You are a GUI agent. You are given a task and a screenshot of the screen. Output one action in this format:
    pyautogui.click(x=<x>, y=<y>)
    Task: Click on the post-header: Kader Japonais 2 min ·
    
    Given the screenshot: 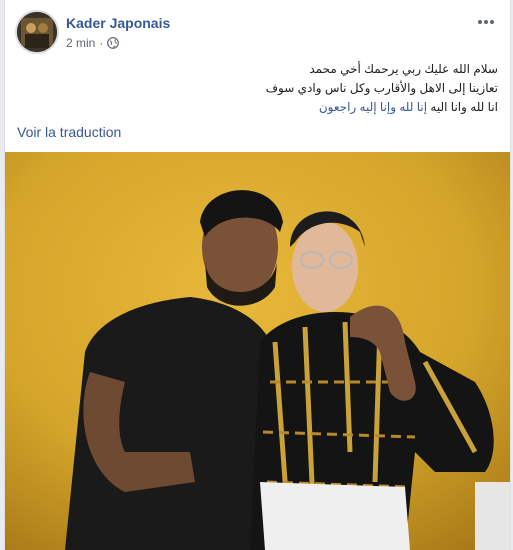 What is the action you would take?
    pyautogui.click(x=257, y=29)
    